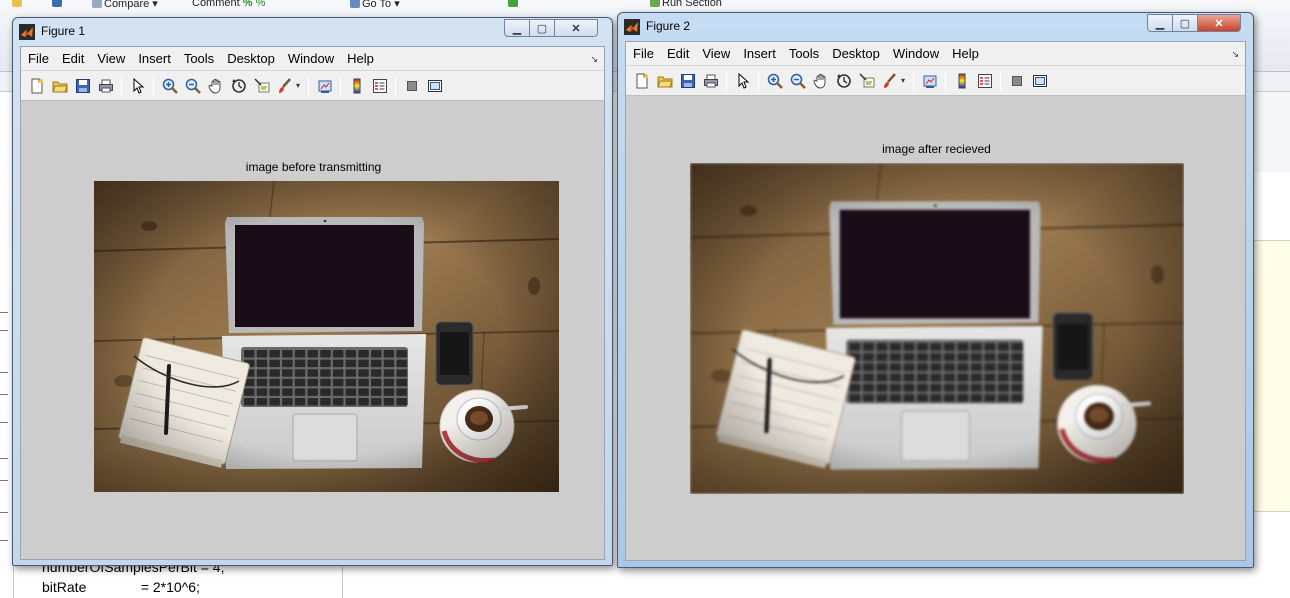  Describe the element at coordinates (125, 5) in the screenshot. I see `compare-button: Compare ▾` at that location.